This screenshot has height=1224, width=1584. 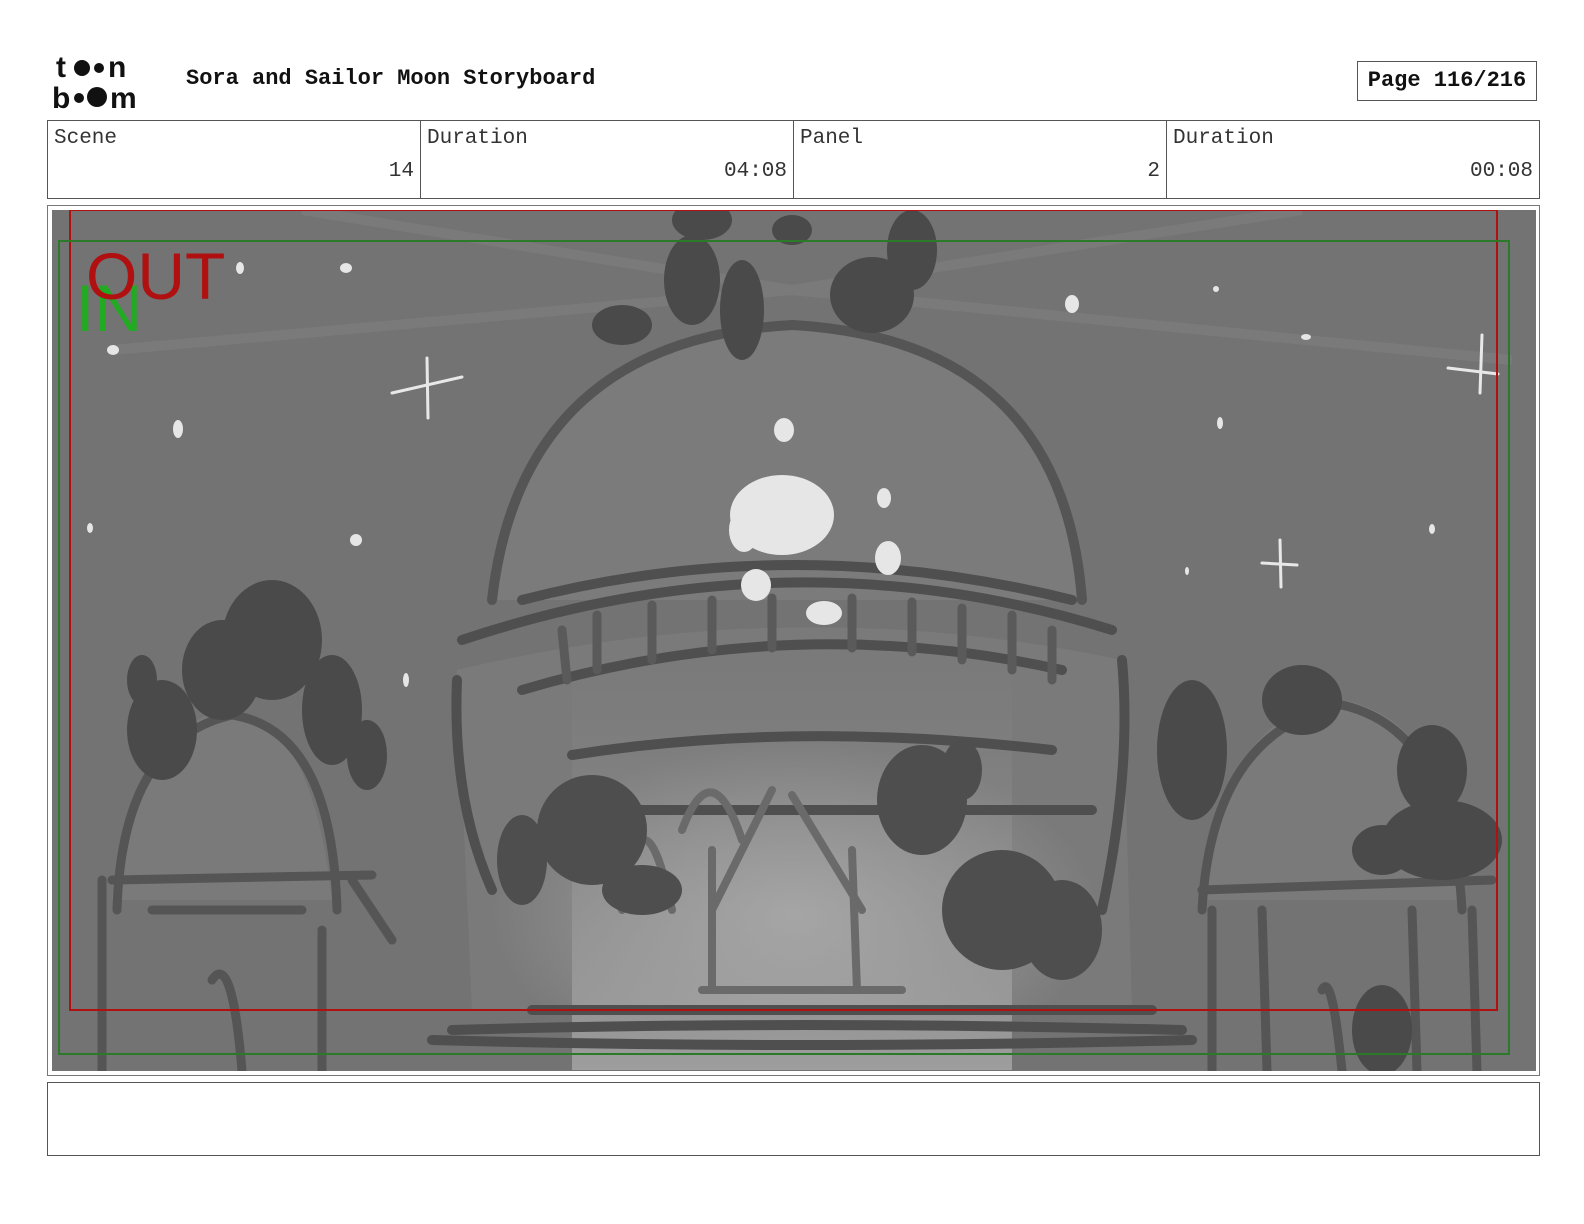 What do you see at coordinates (1353, 159) in the screenshot?
I see `panel-duration-cell: Duration 00:08` at bounding box center [1353, 159].